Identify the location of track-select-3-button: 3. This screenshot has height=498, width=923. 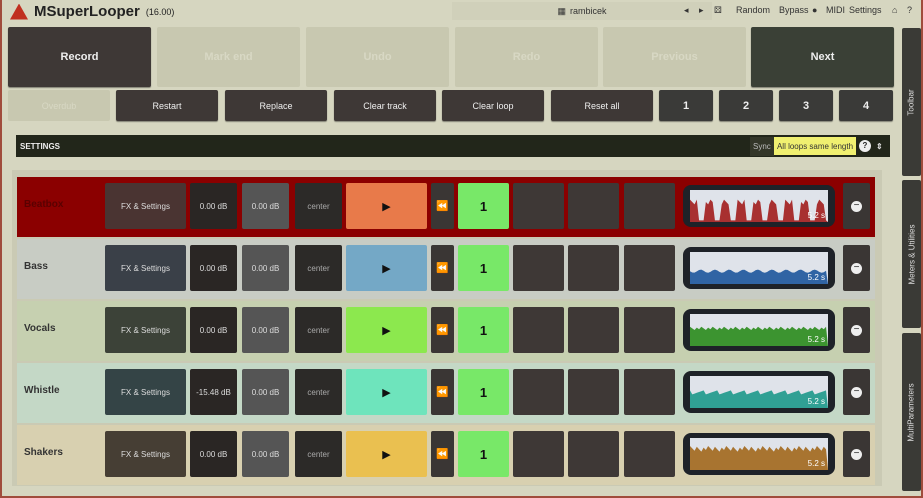
(806, 105).